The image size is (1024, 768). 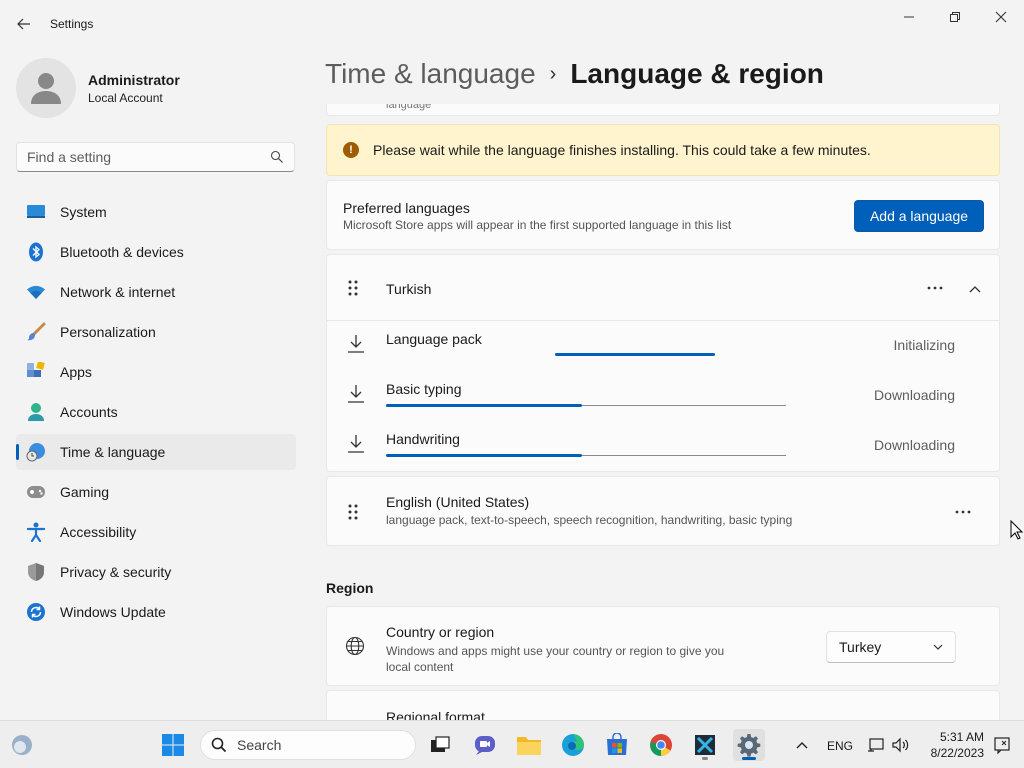 I want to click on edge-browser-icon, so click(x=573, y=745).